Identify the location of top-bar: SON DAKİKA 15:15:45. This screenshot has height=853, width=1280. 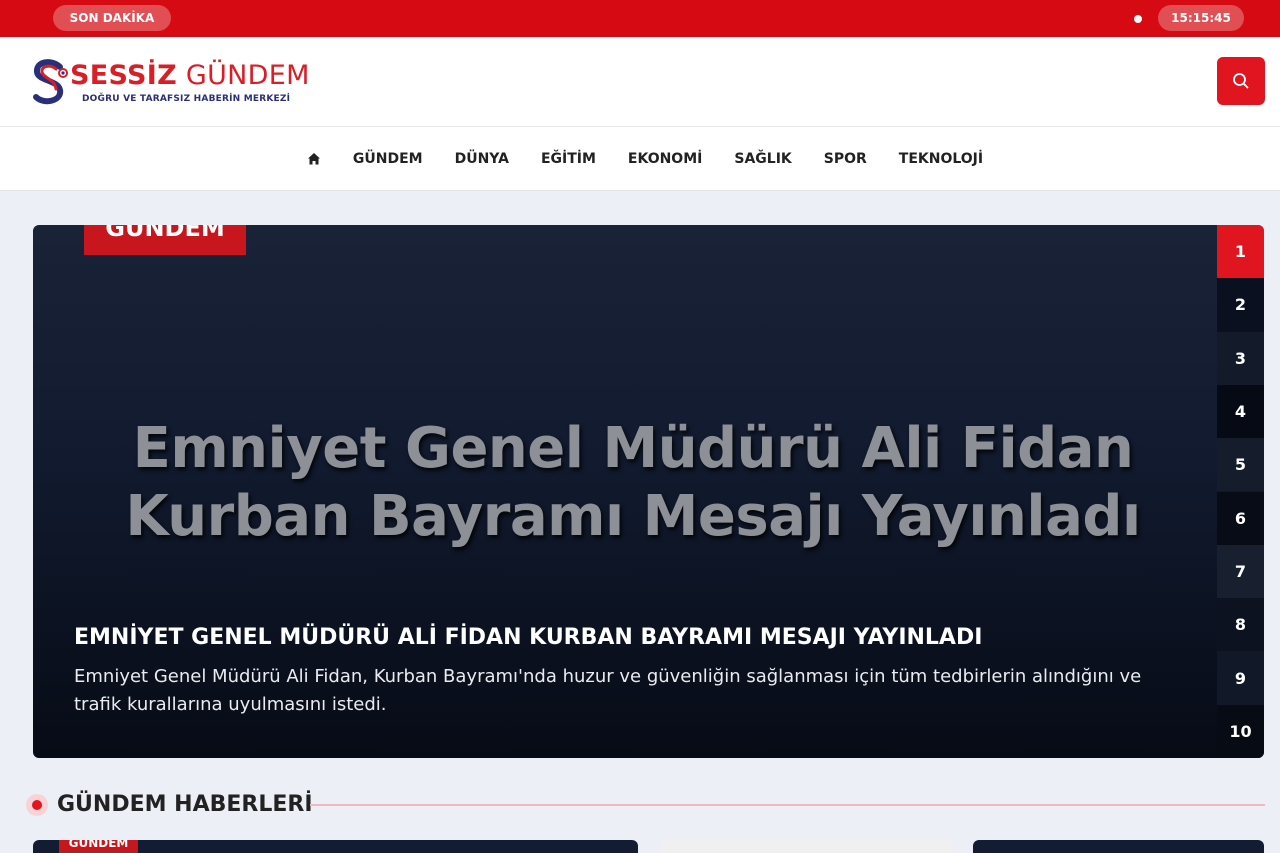
(640, 18).